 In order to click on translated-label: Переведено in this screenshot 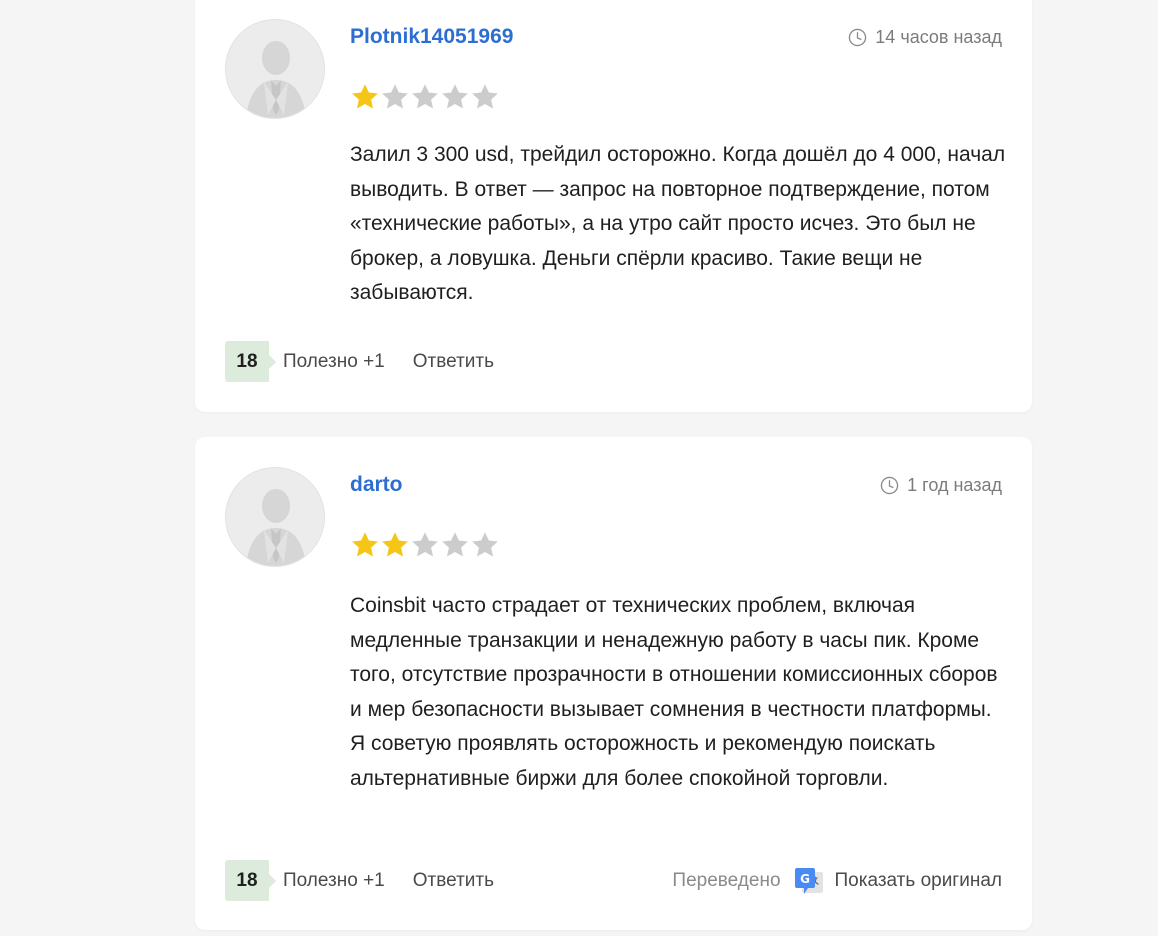, I will do `click(726, 880)`.